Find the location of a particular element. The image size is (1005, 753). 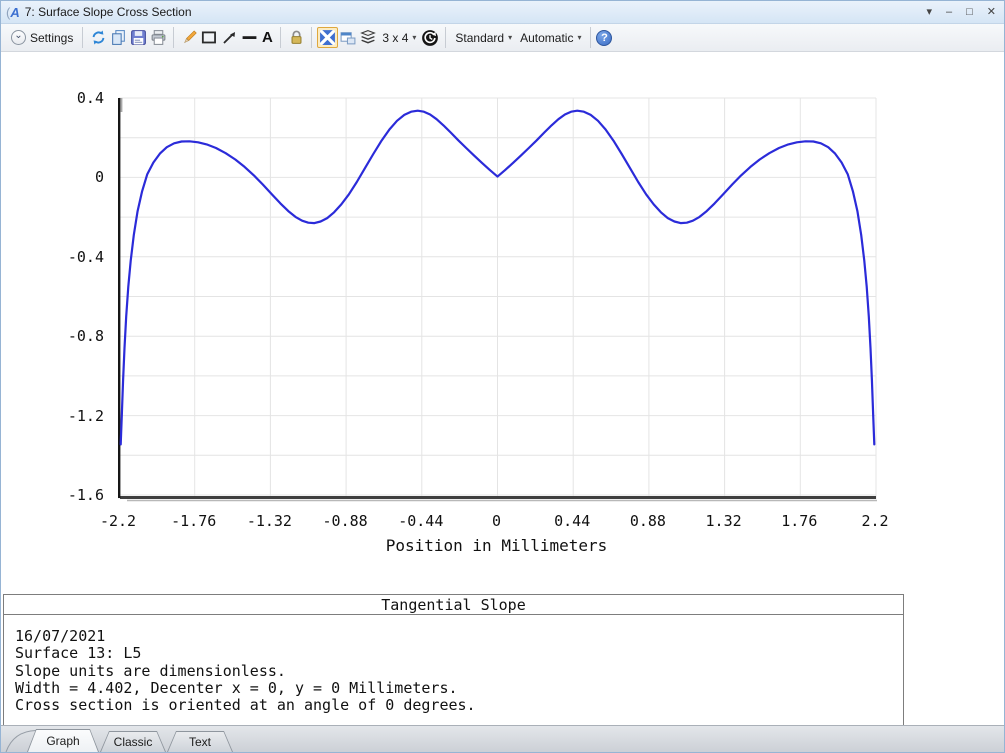

x-tick-label: -0.44 is located at coordinates (421, 521).